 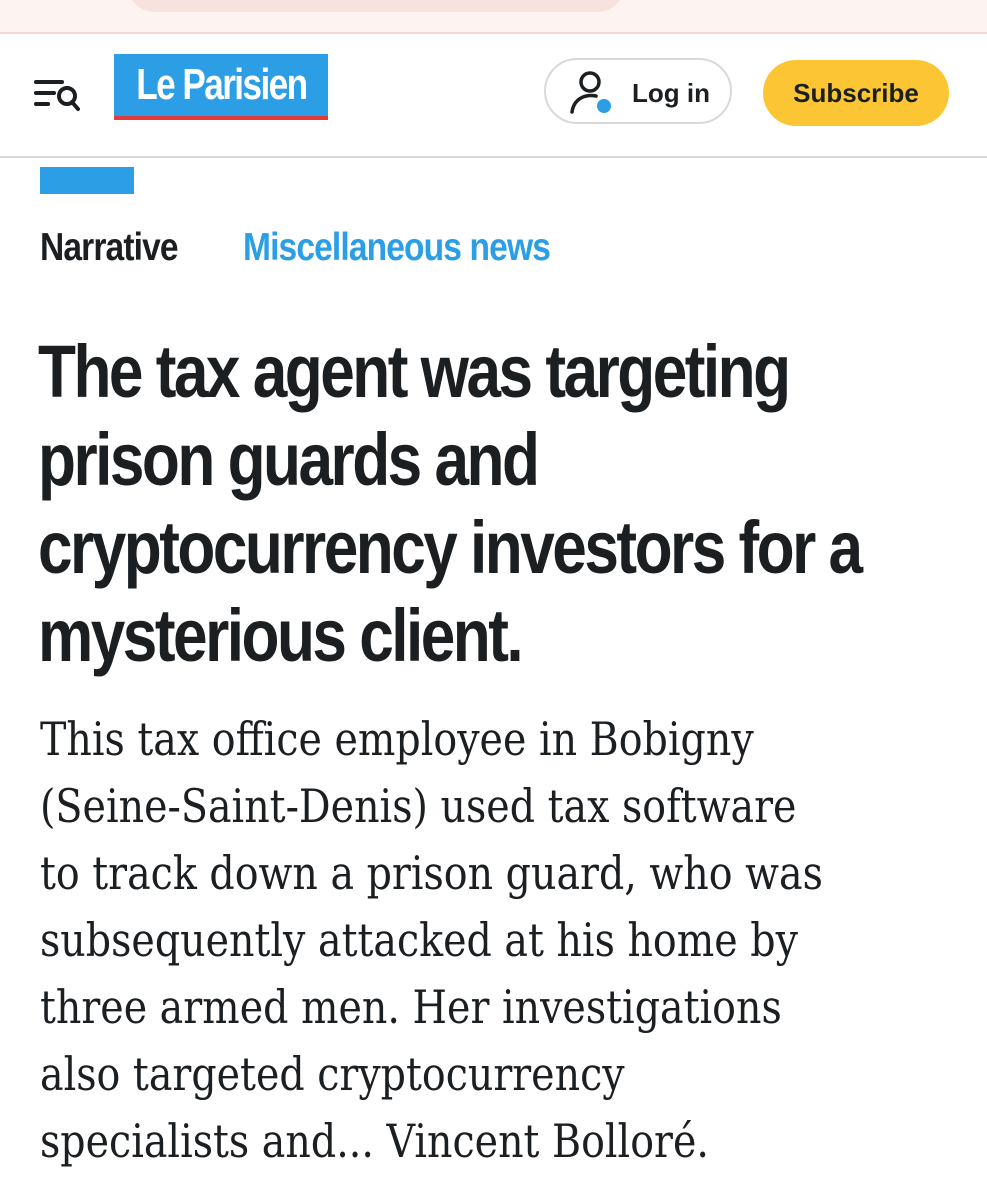 What do you see at coordinates (376, 6) in the screenshot?
I see `address-bar-edge` at bounding box center [376, 6].